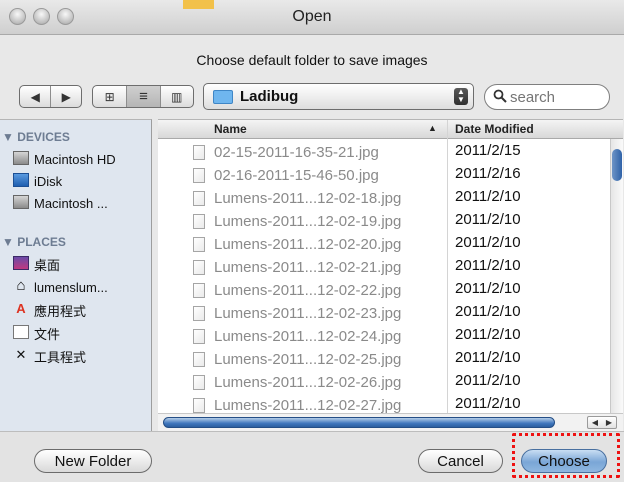  I want to click on sidebar-item-label: 桌面, so click(47, 265).